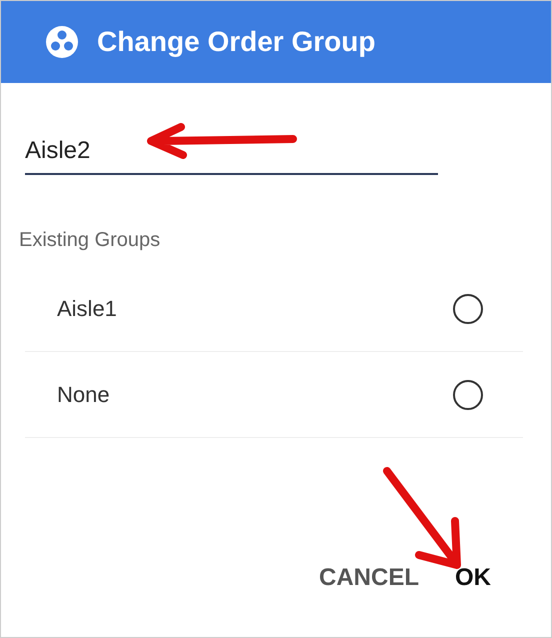 The height and width of the screenshot is (638, 552). What do you see at coordinates (236, 42) in the screenshot?
I see `dialog-title: Change Order Group` at bounding box center [236, 42].